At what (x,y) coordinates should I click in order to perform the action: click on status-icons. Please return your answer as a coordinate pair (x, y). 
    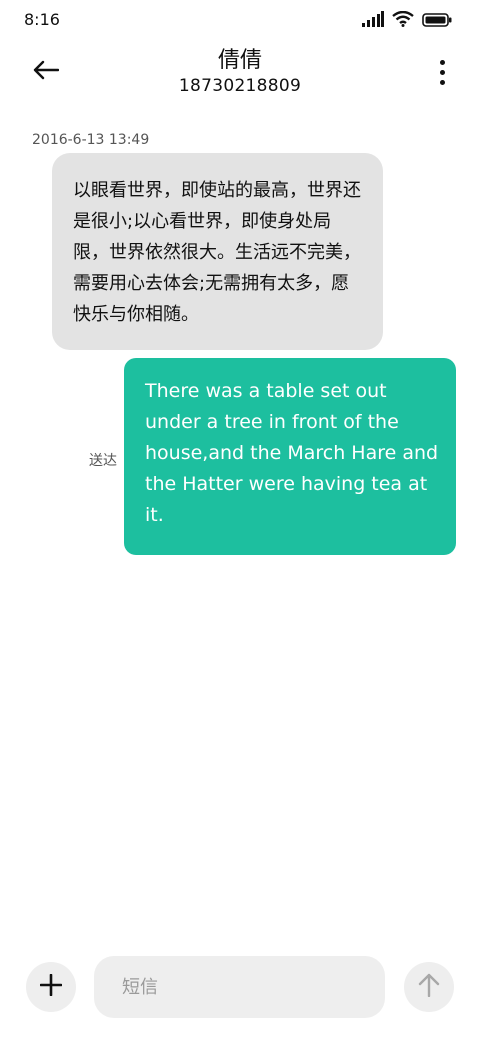
    Looking at the image, I should click on (407, 20).